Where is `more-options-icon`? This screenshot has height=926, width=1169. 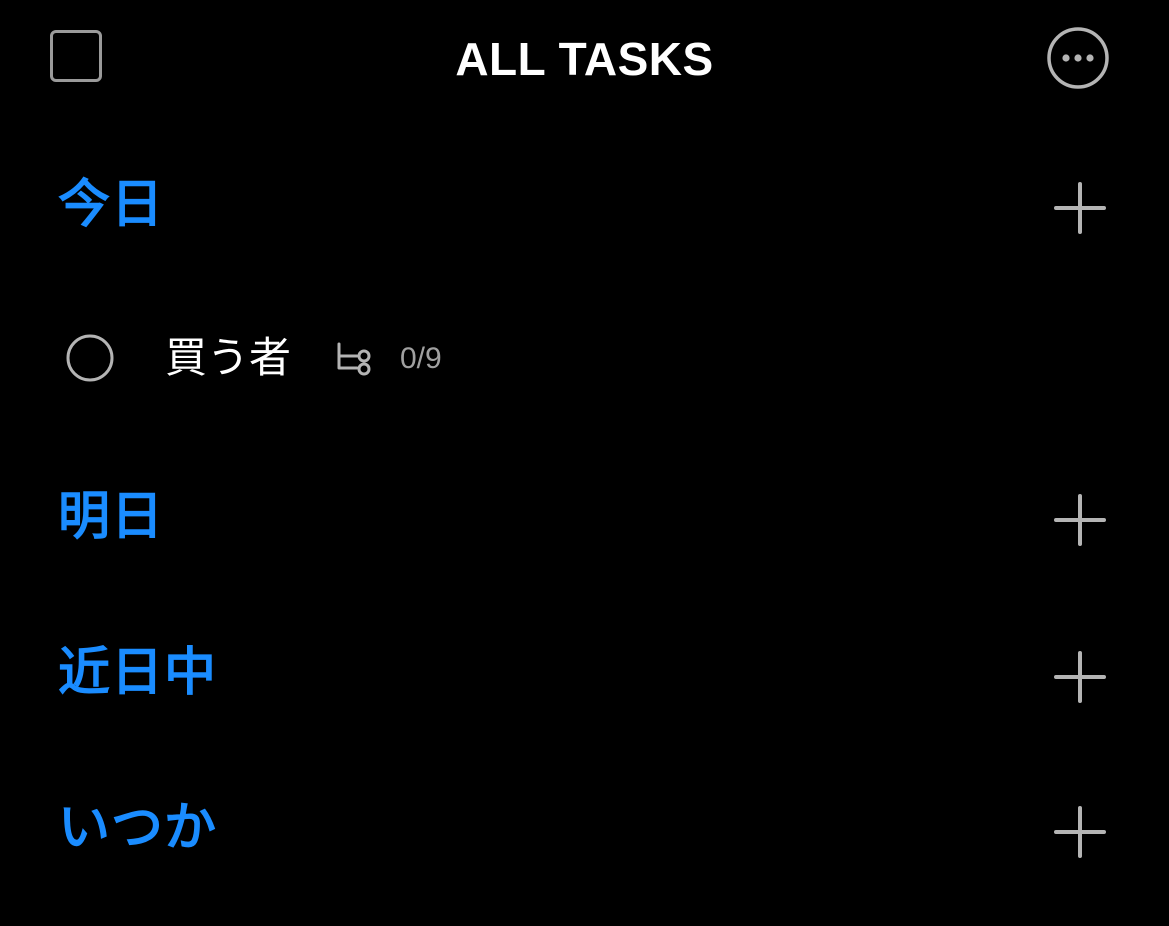 more-options-icon is located at coordinates (1078, 58).